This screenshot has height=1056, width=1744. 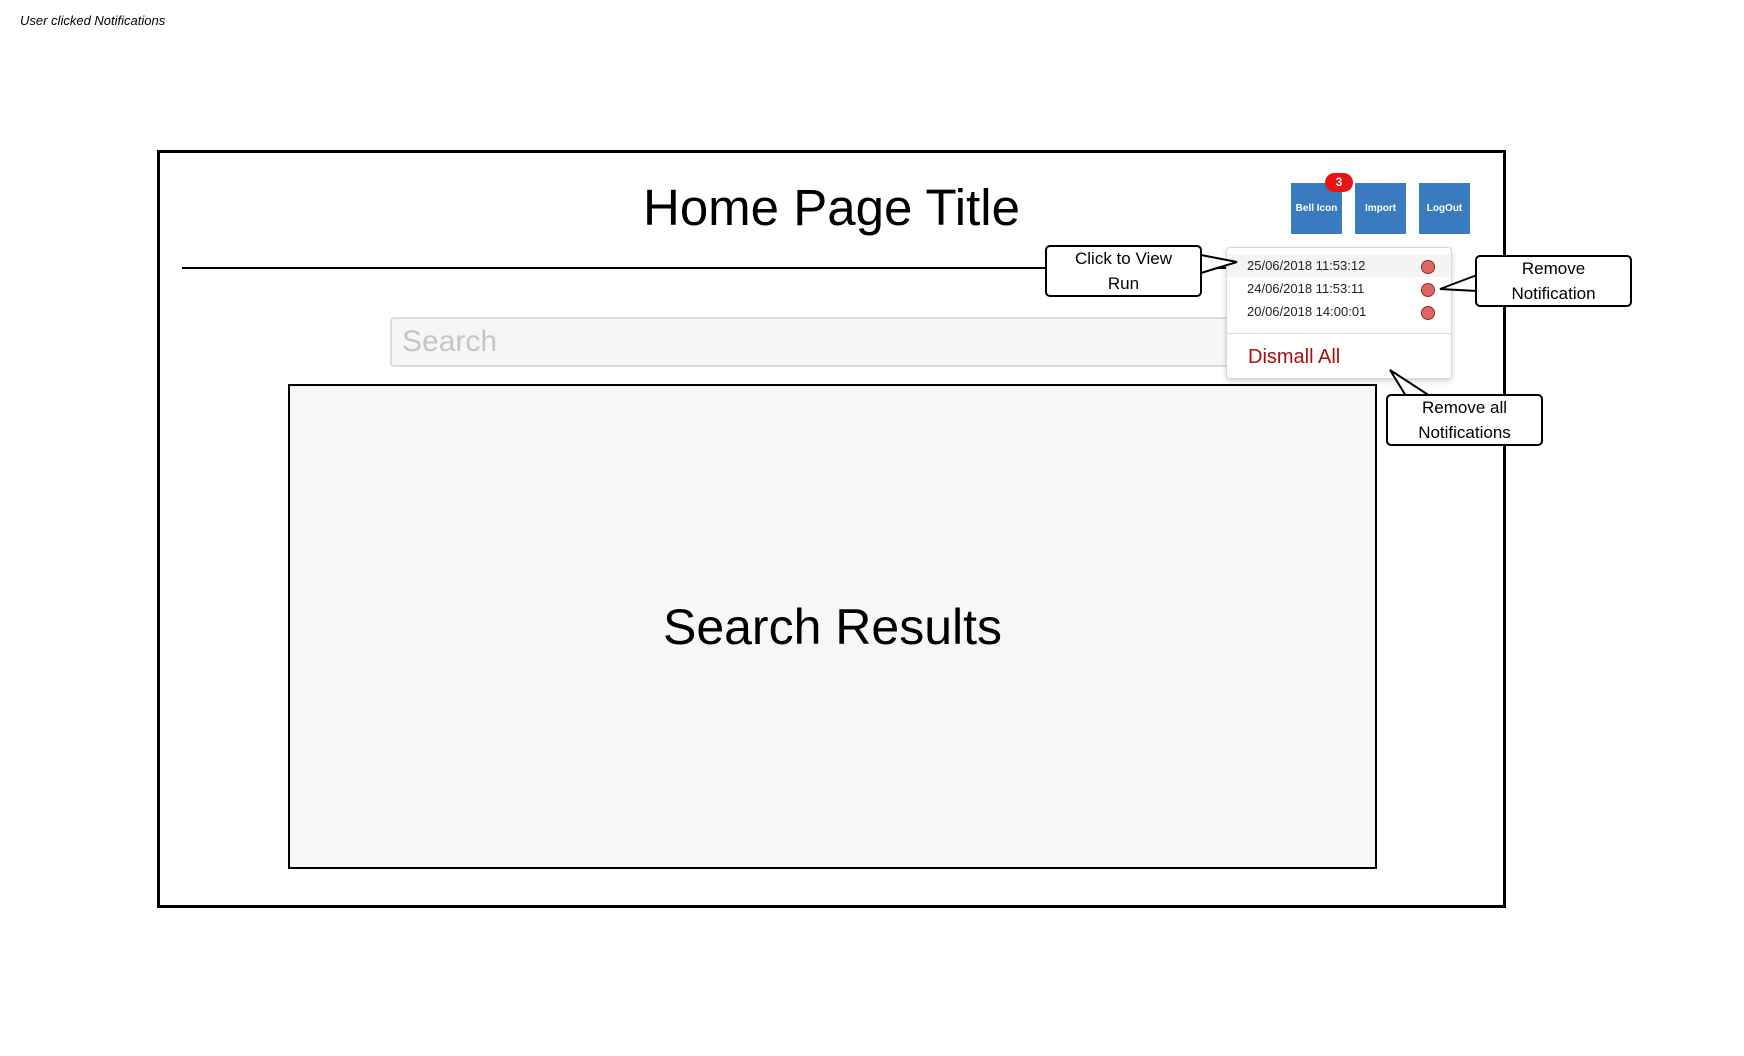 I want to click on view-run-callout-text: Click to View Run, so click(x=1123, y=271).